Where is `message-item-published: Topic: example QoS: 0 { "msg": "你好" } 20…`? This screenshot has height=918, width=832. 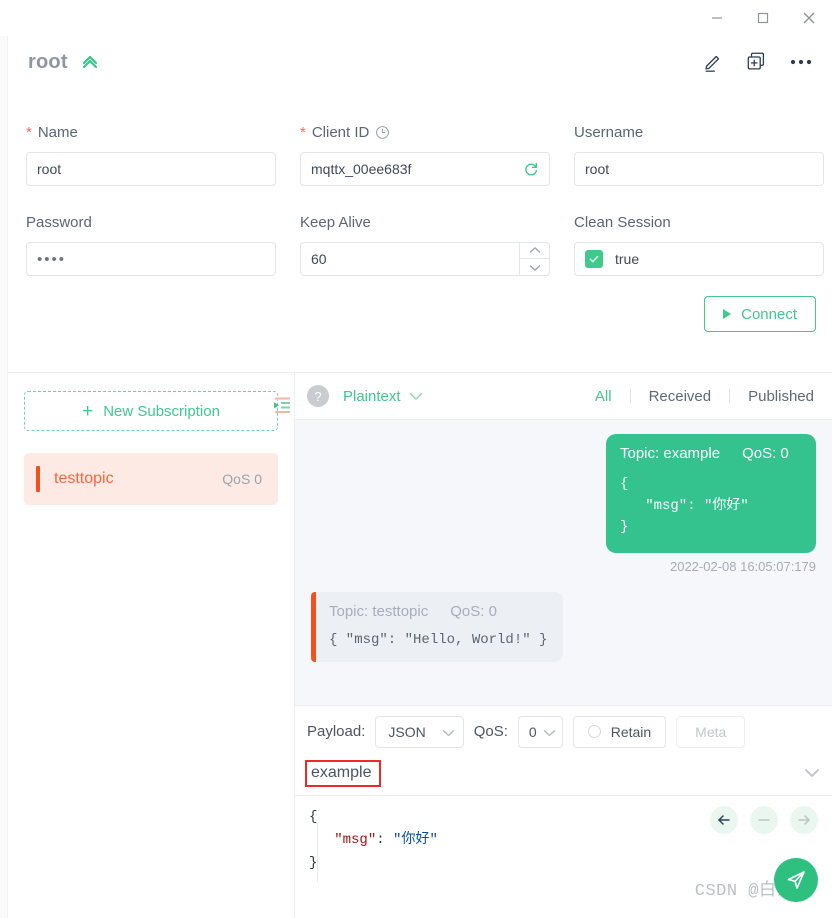
message-item-published: Topic: example QoS: 0 { "msg": "你好" } 20… is located at coordinates (563, 504).